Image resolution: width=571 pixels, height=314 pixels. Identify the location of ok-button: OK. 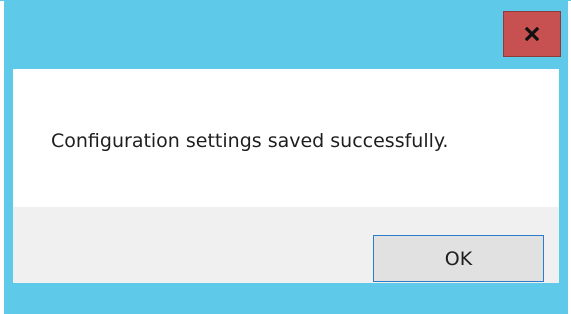
(458, 258).